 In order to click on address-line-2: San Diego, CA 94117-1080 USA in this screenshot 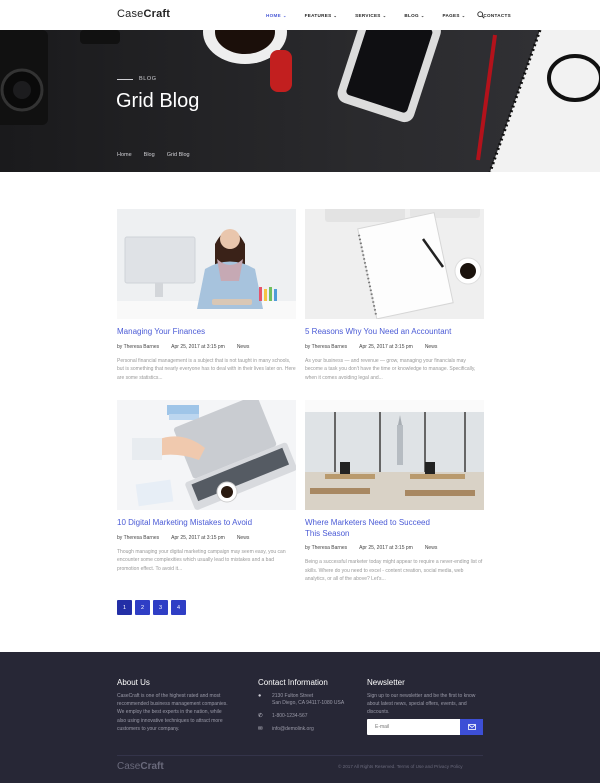, I will do `click(308, 703)`.